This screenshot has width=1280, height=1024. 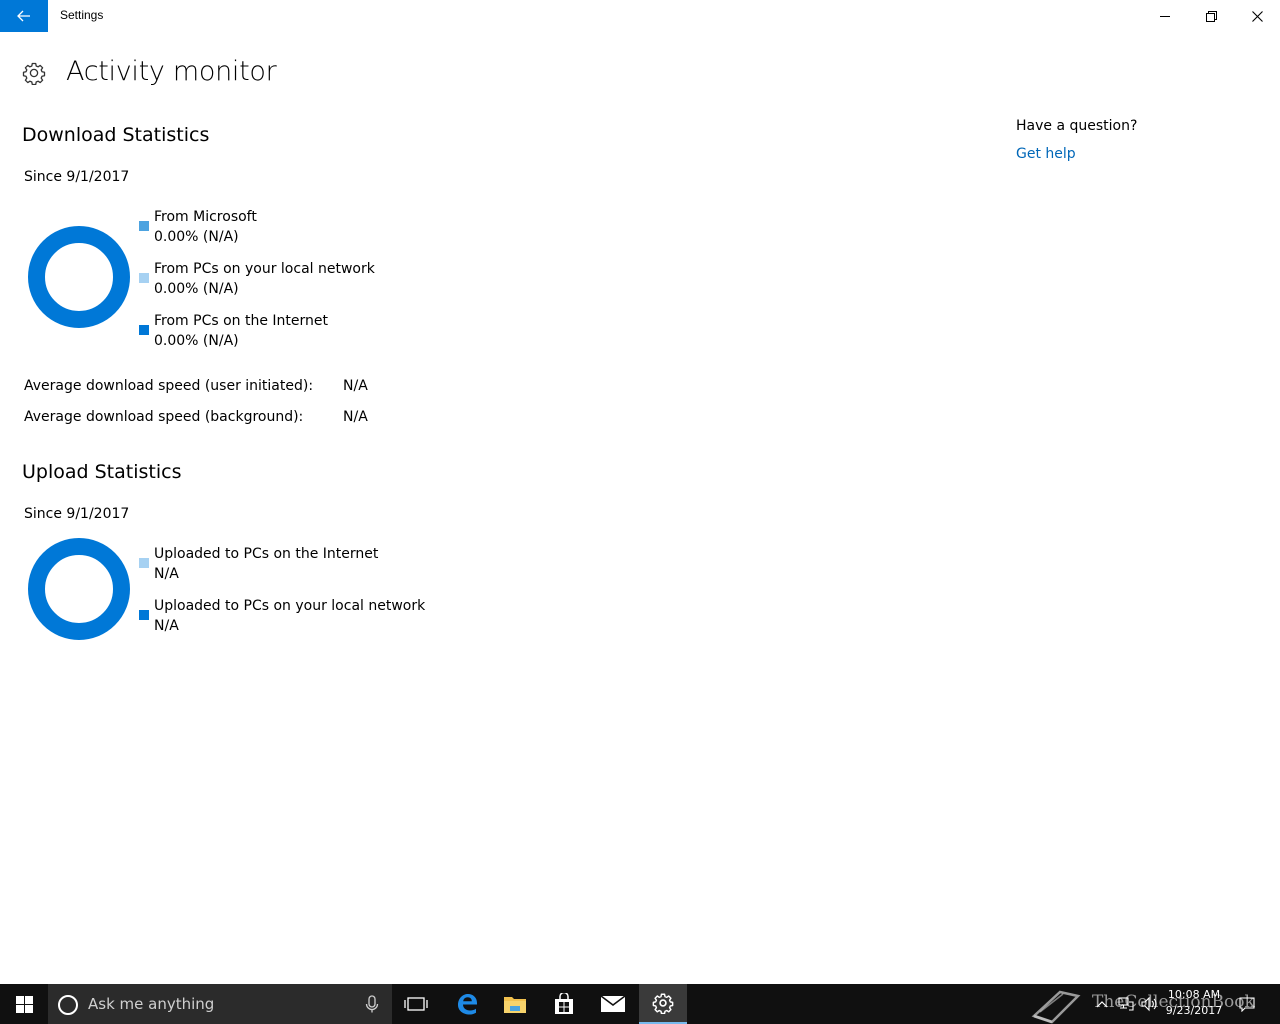 What do you see at coordinates (171, 71) in the screenshot?
I see `page-title: Activity monitor` at bounding box center [171, 71].